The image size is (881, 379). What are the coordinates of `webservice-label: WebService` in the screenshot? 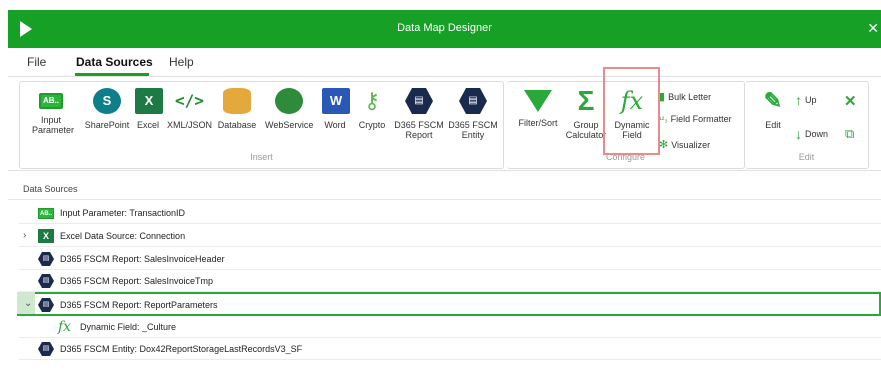 It's located at (289, 125).